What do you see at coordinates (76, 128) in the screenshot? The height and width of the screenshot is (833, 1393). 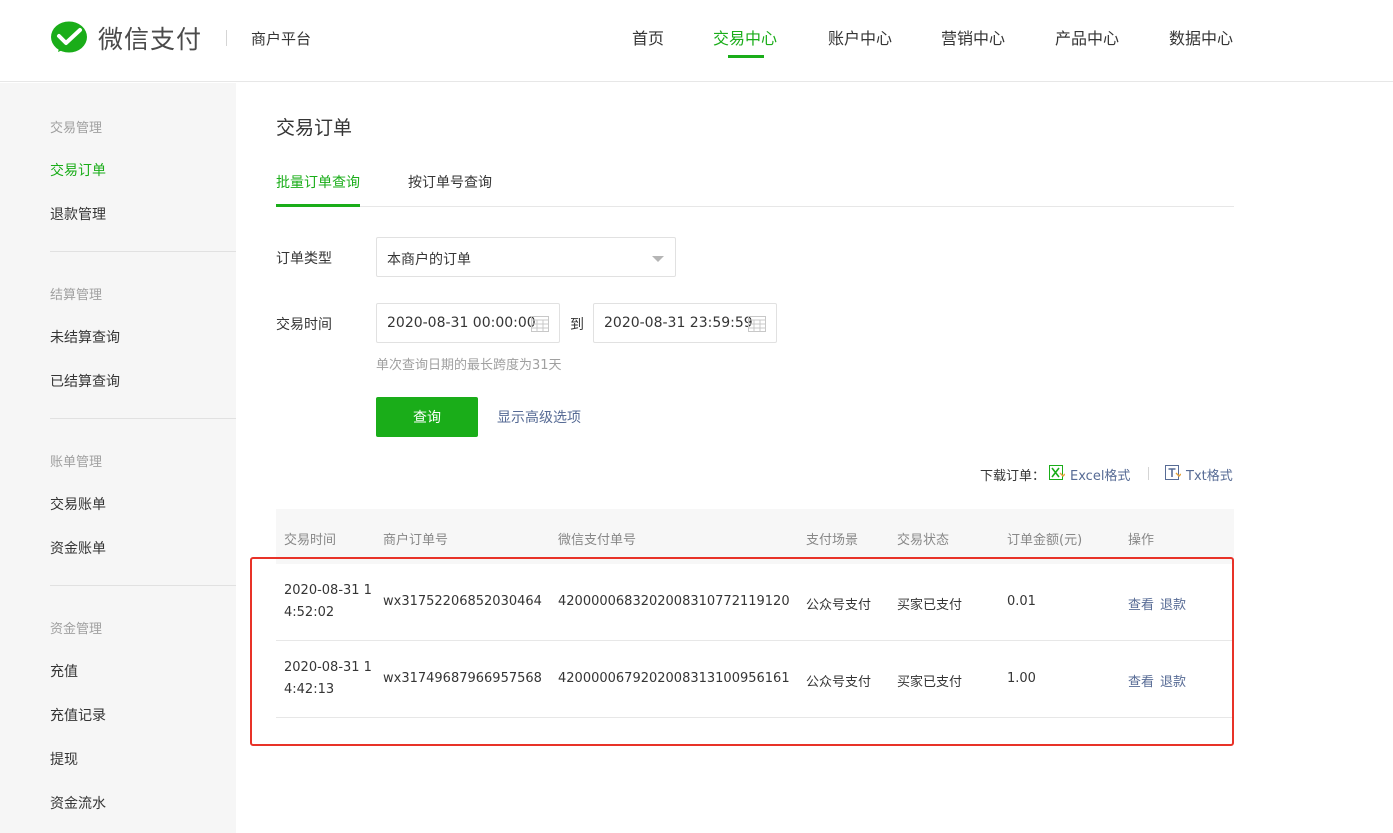 I see `sidebar-group-trade: 交易管理` at bounding box center [76, 128].